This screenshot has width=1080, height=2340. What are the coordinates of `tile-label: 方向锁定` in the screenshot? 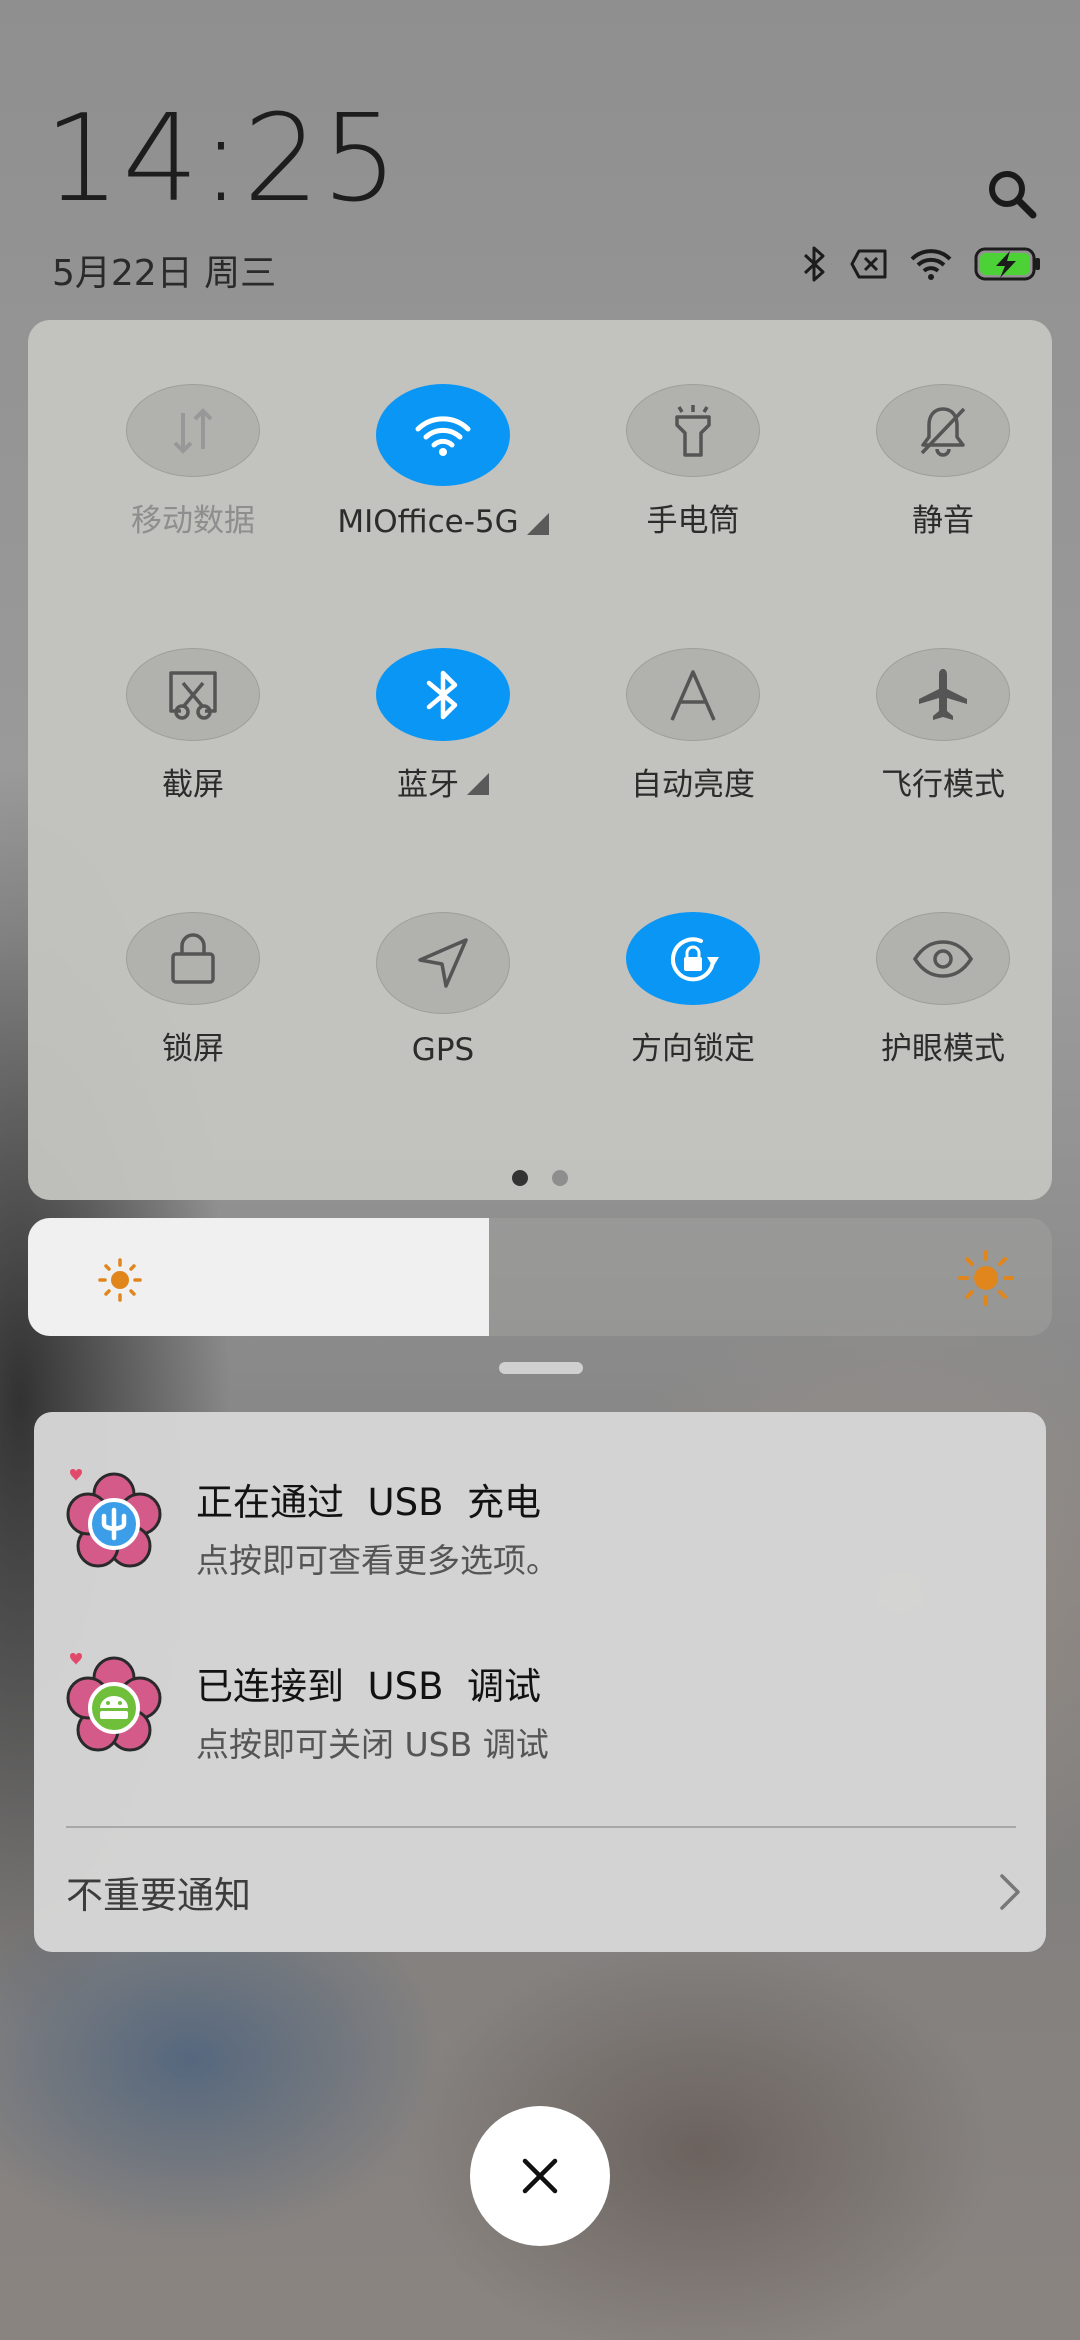 It's located at (693, 1049).